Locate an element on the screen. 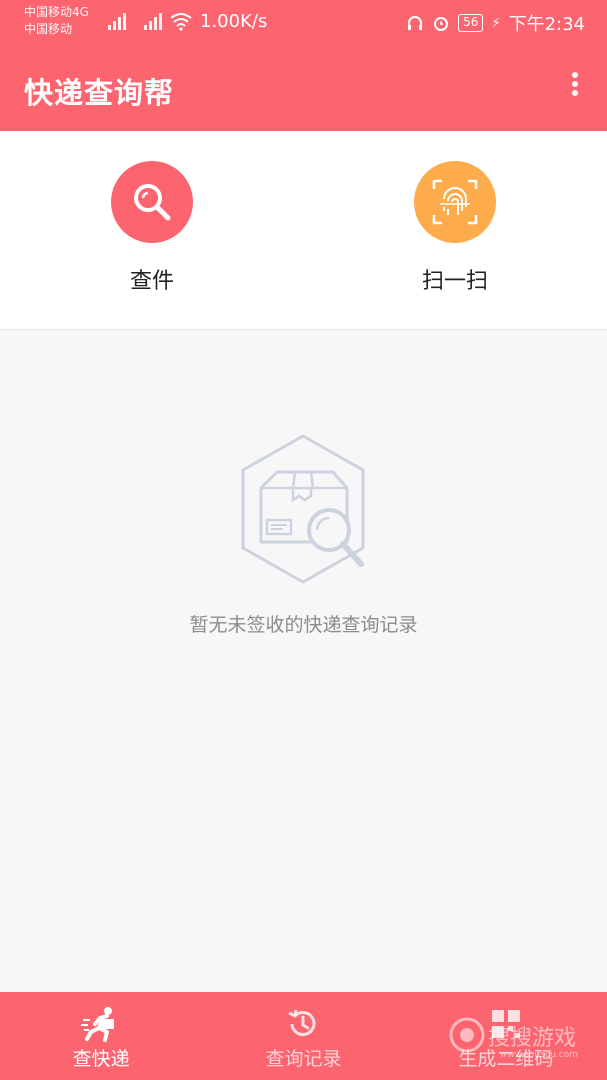 Image resolution: width=607 pixels, height=1080 pixels. headphones-icon is located at coordinates (415, 23).